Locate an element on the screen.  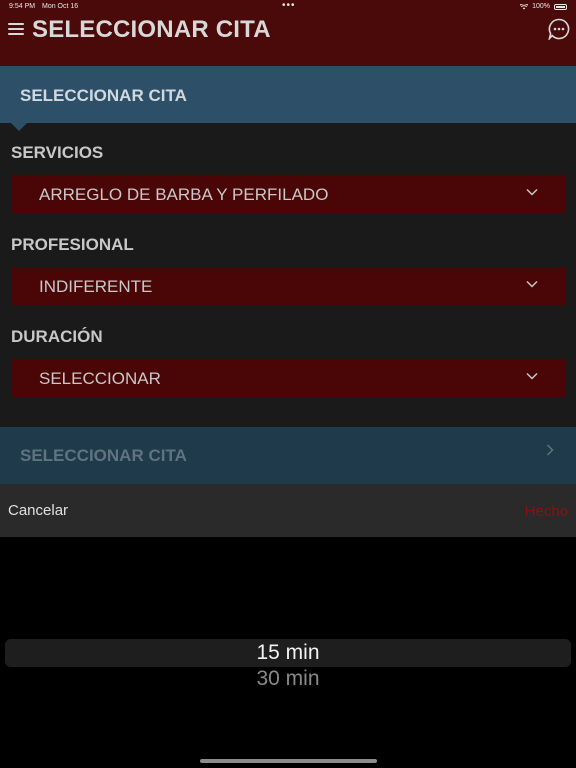
battery-icon is located at coordinates (560, 6).